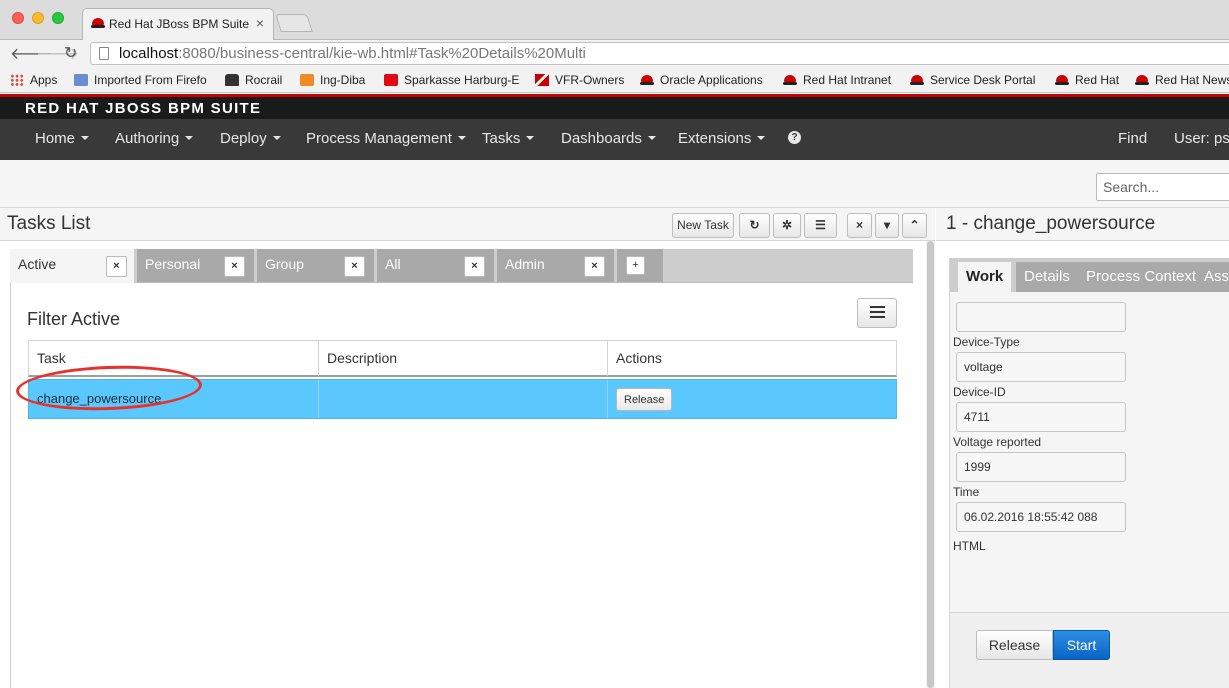 Image resolution: width=1229 pixels, height=688 pixels. Describe the element at coordinates (1201, 138) in the screenshot. I see `nav-user-menu: User: pst` at that location.